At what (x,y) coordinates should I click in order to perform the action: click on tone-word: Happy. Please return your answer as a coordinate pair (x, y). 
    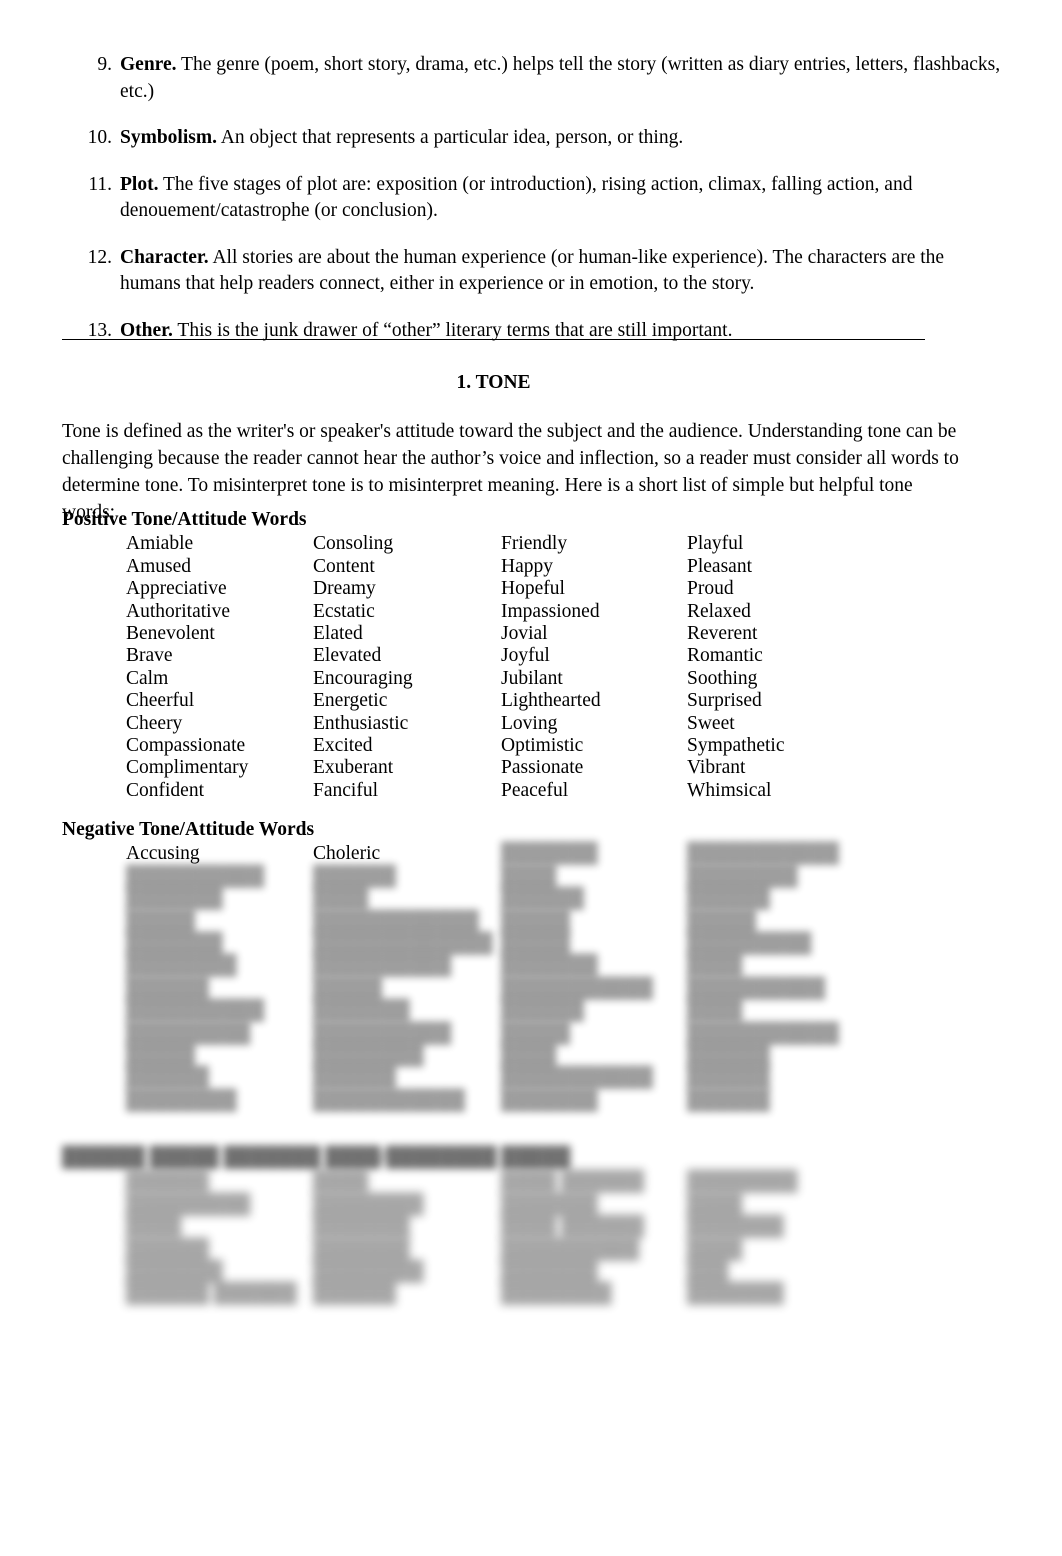
    Looking at the image, I should click on (527, 566).